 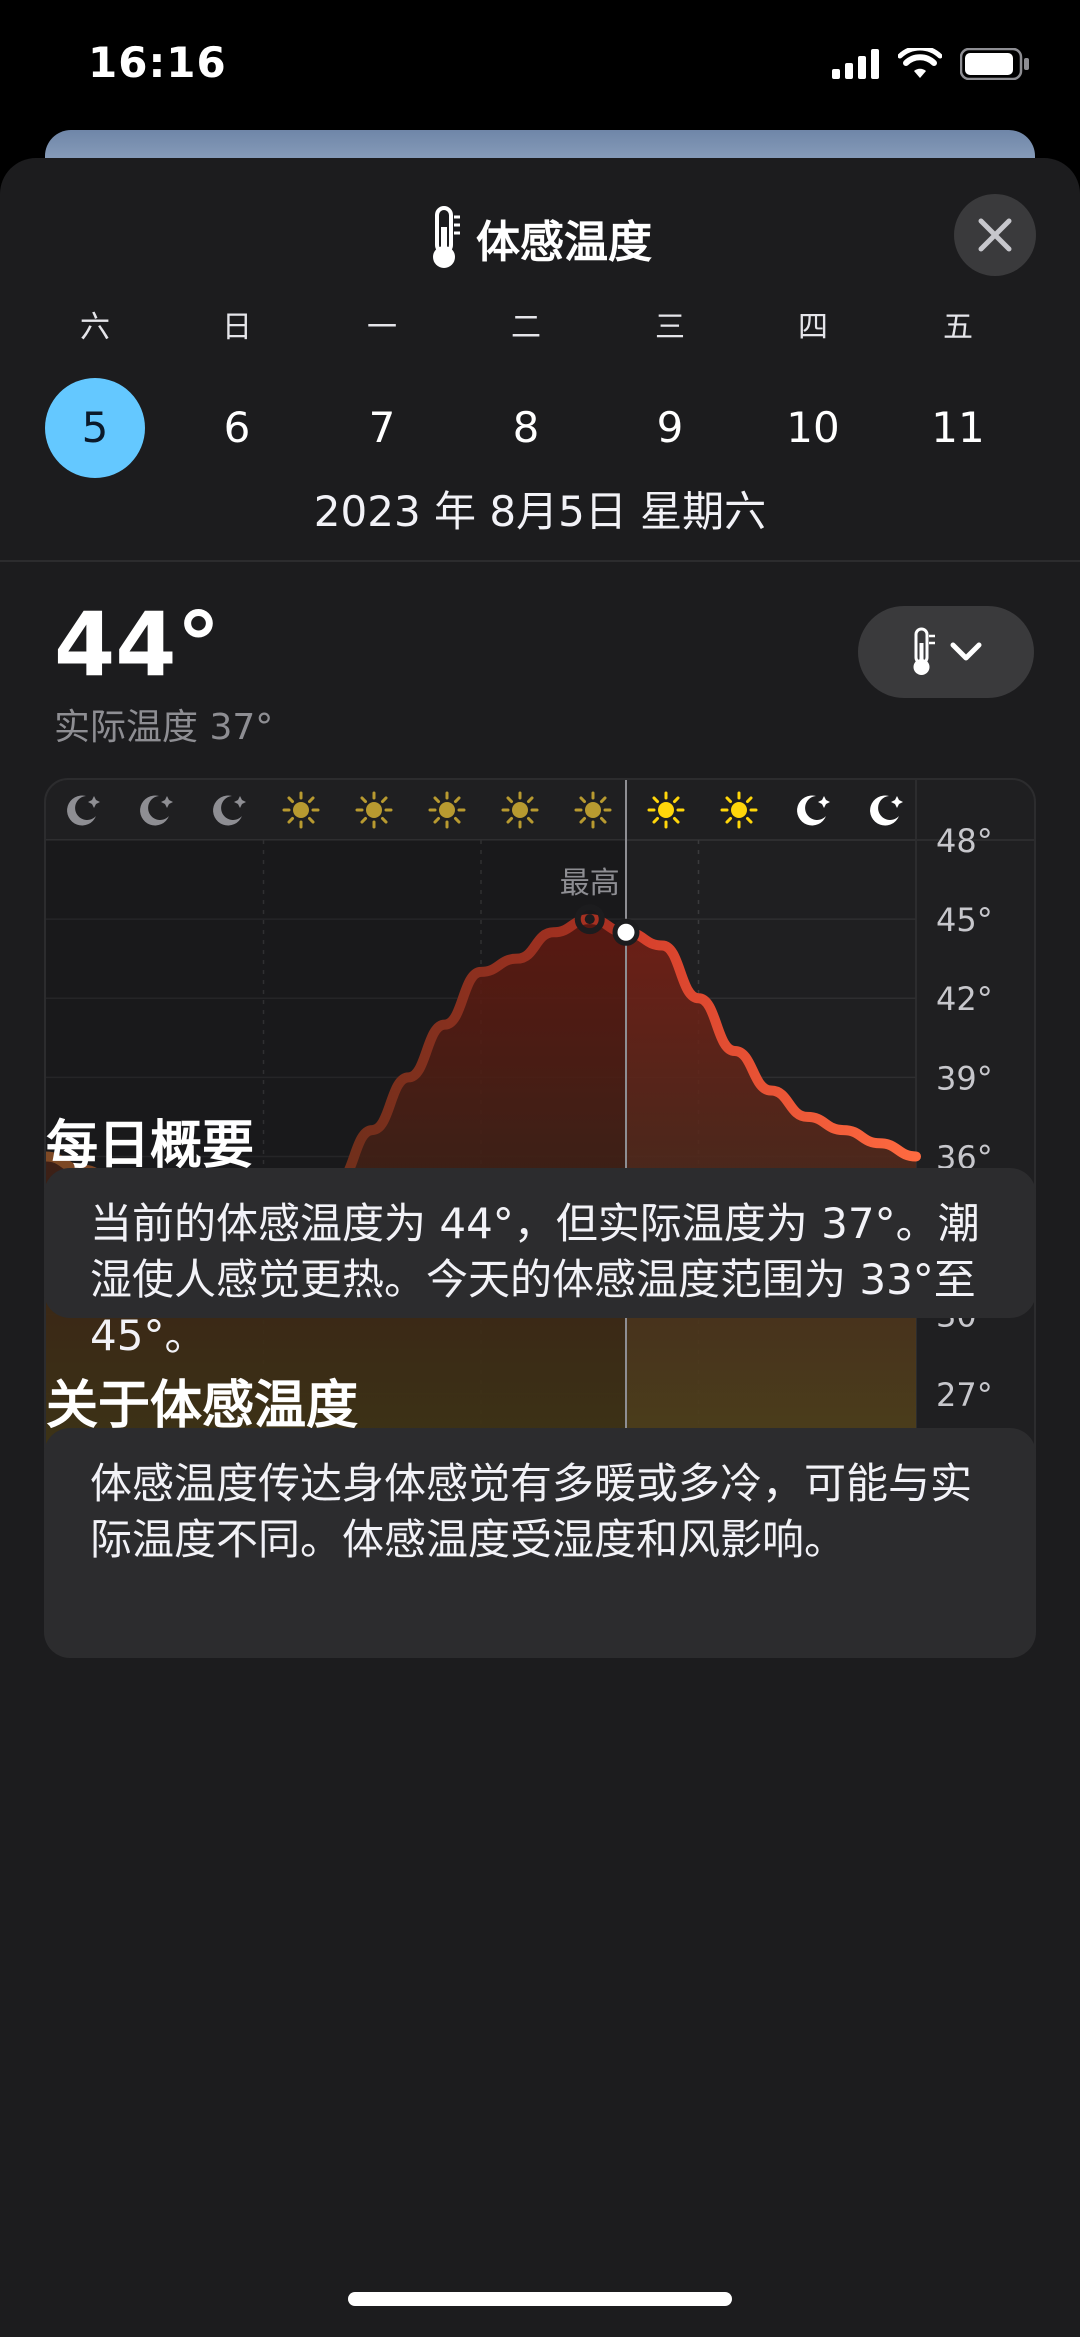 I want to click on max-point-center, so click(x=589, y=919).